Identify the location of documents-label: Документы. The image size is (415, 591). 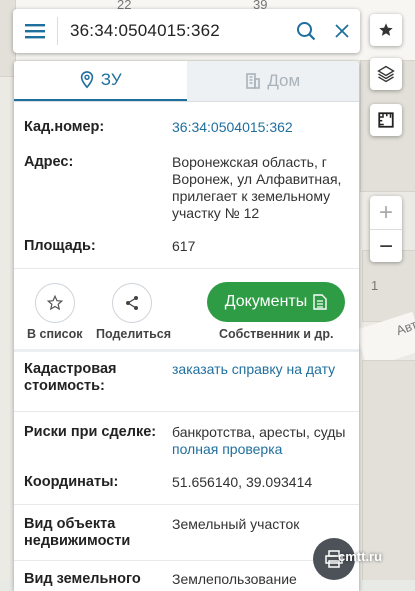
(266, 301).